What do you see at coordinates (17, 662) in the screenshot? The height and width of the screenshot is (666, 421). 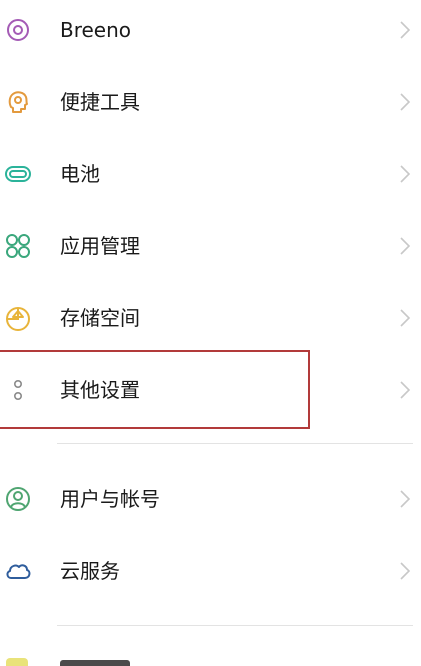 I see `partial-item-icon` at bounding box center [17, 662].